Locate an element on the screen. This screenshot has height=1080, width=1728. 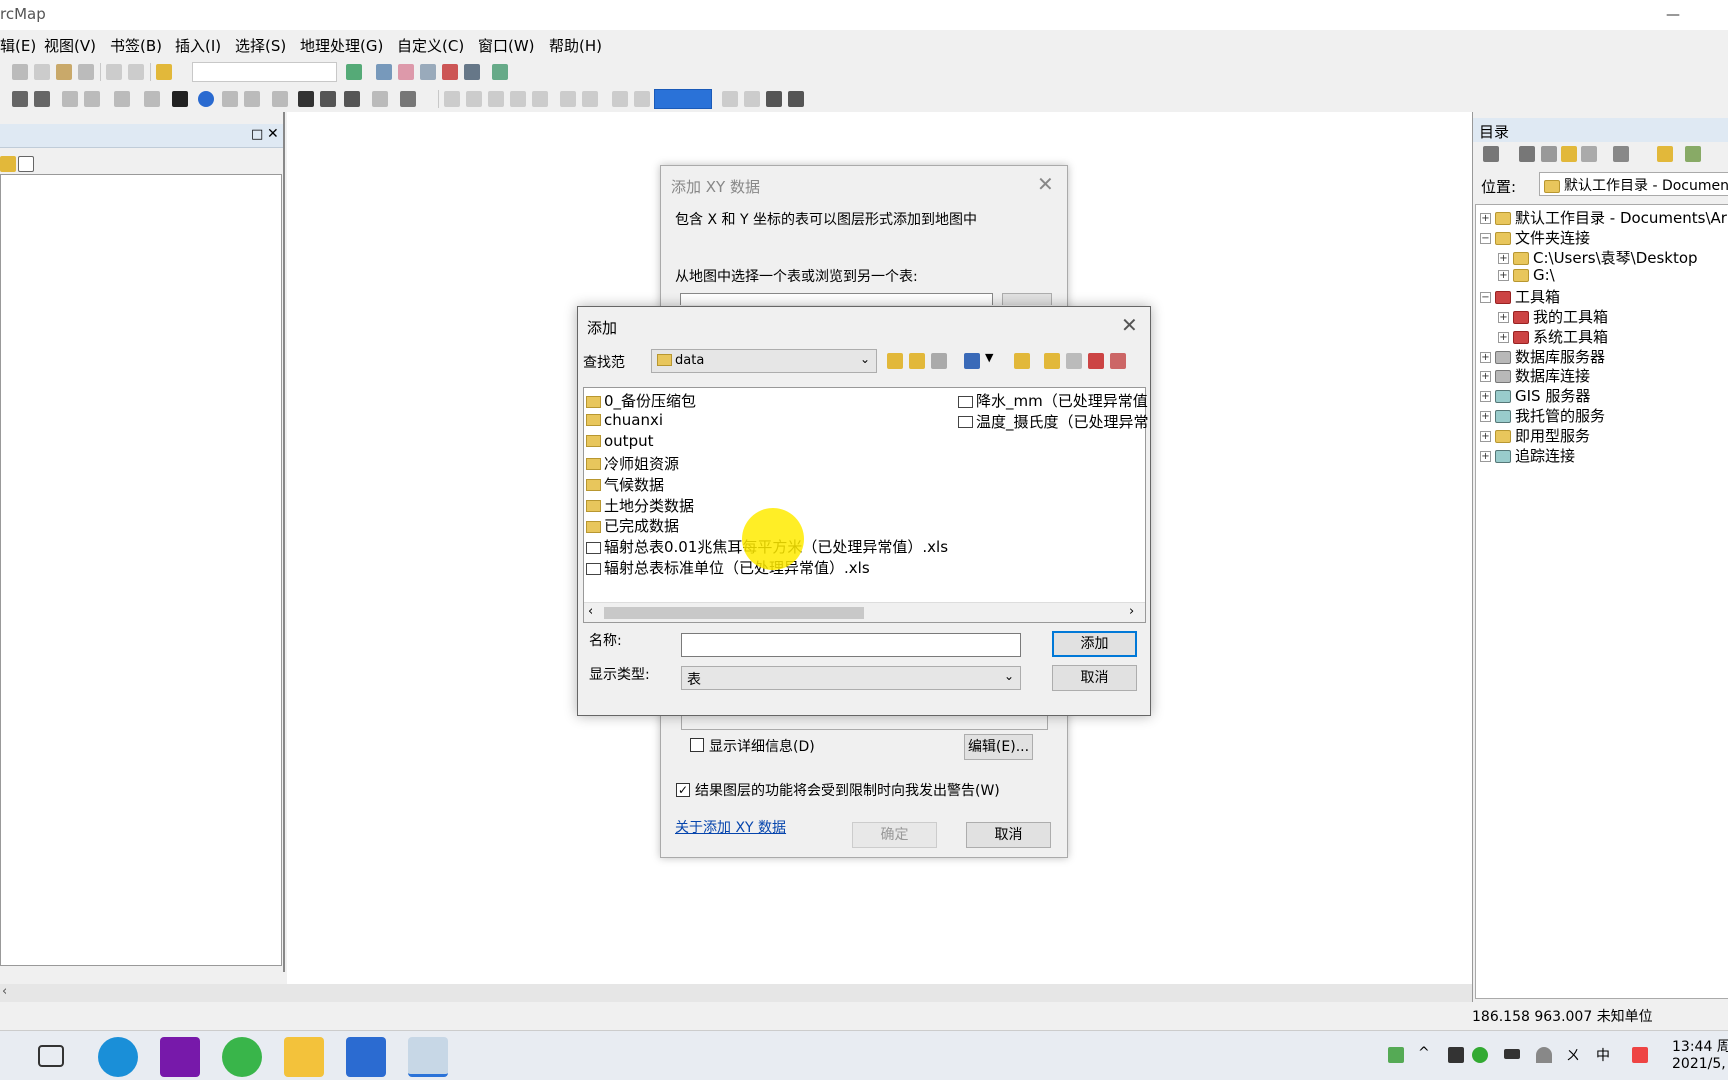
hyperlink-icon is located at coordinates (230, 99).